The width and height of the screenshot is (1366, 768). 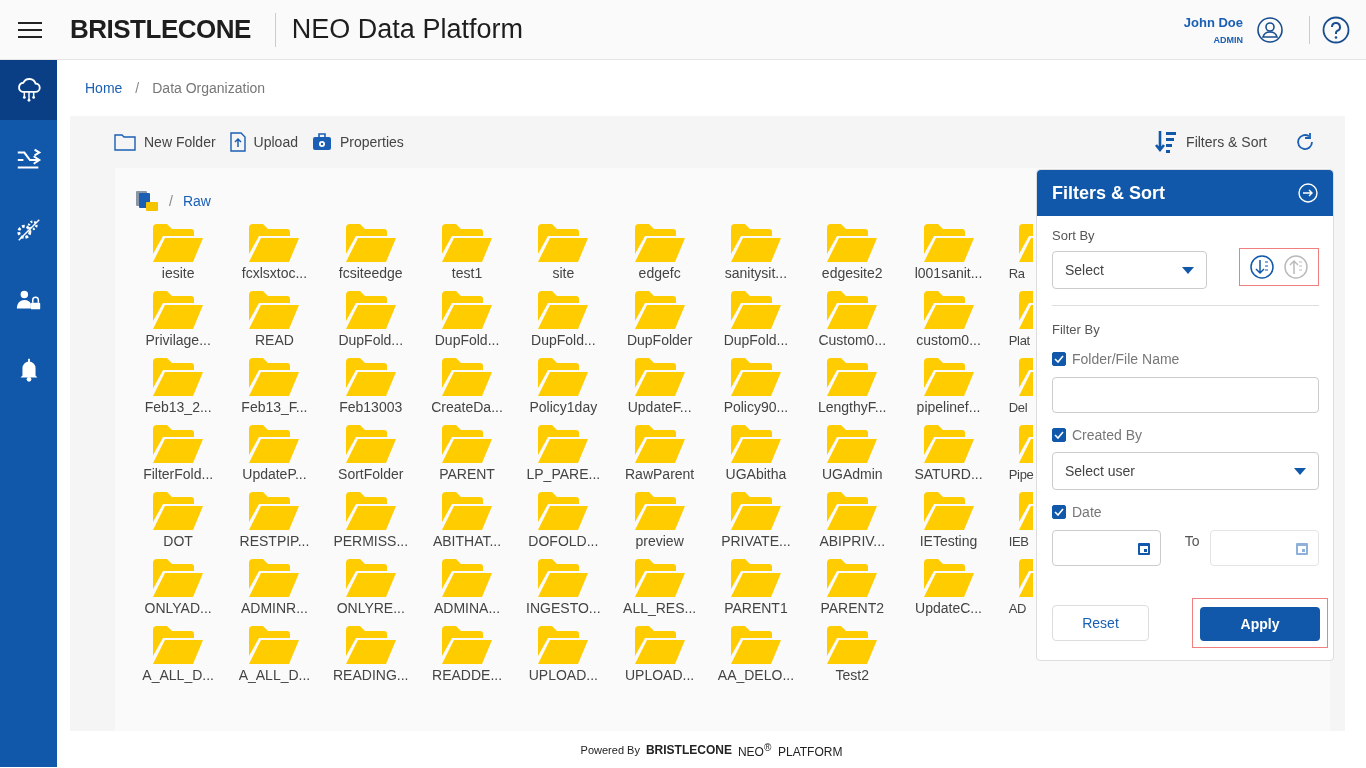 I want to click on help-icon, so click(x=1336, y=29).